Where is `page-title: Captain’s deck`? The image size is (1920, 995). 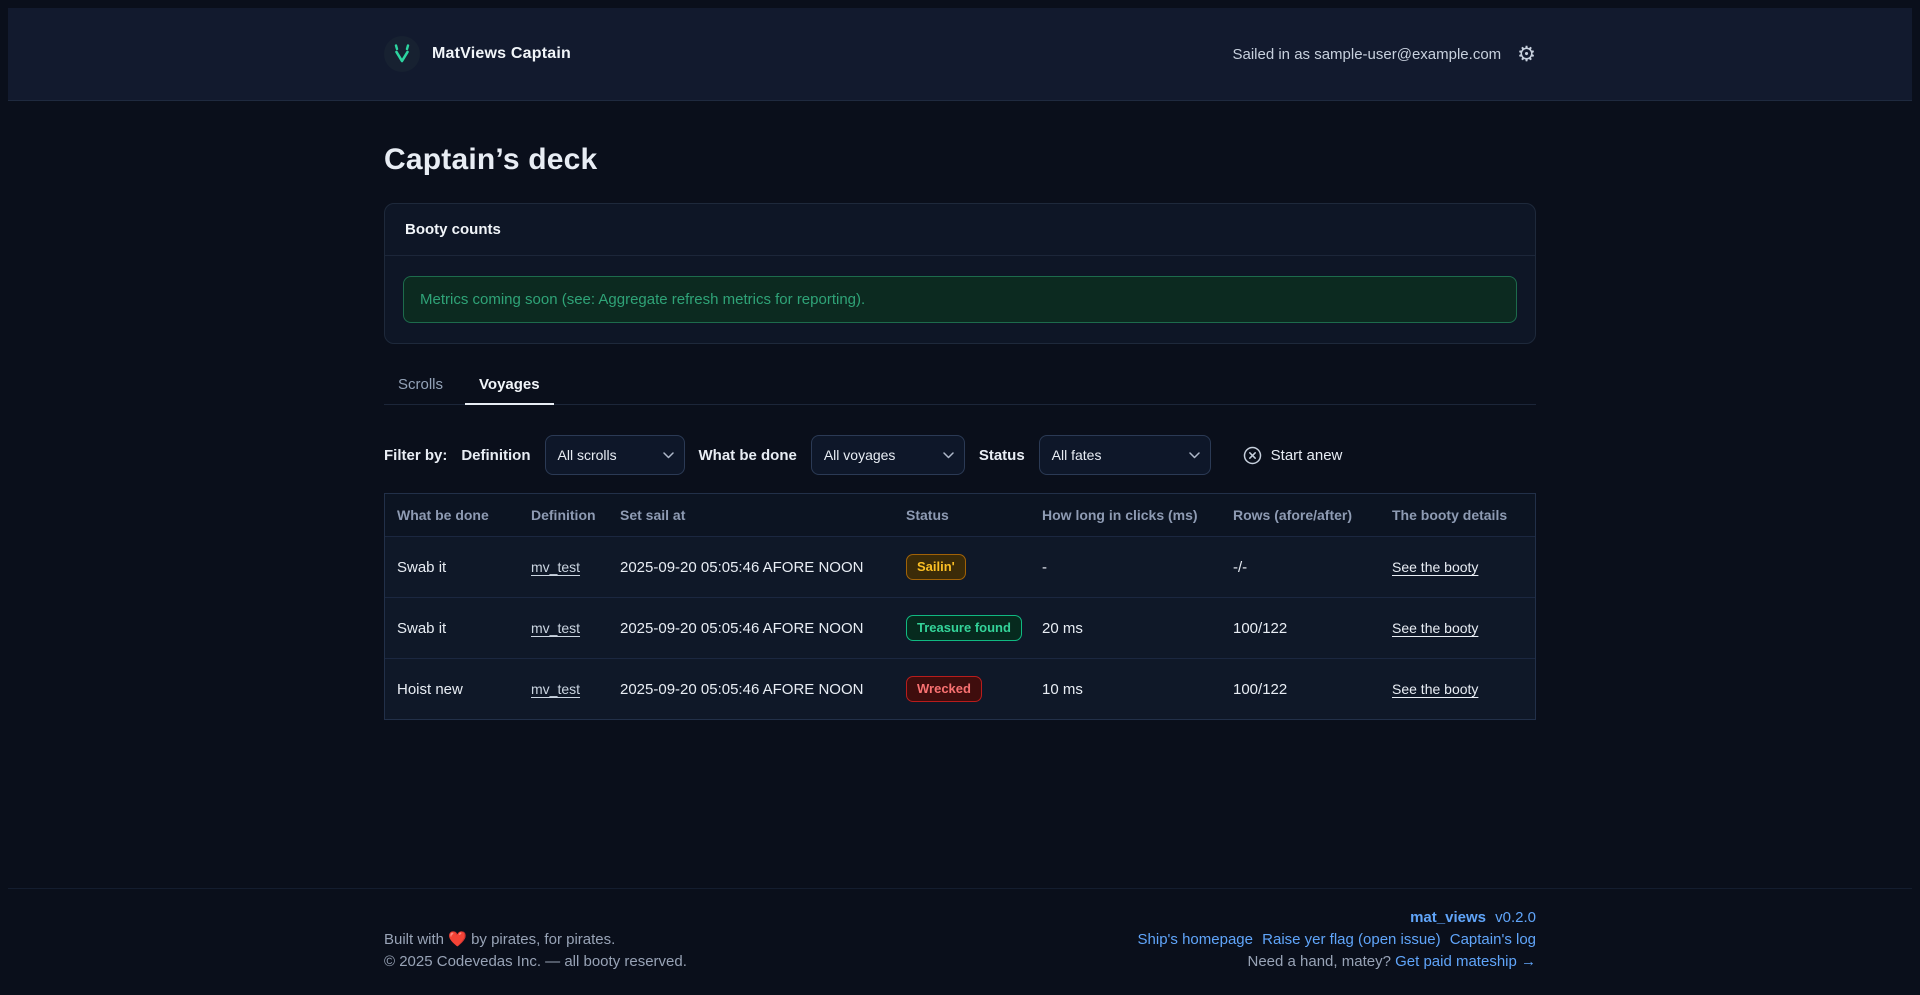
page-title: Captain’s deck is located at coordinates (491, 159).